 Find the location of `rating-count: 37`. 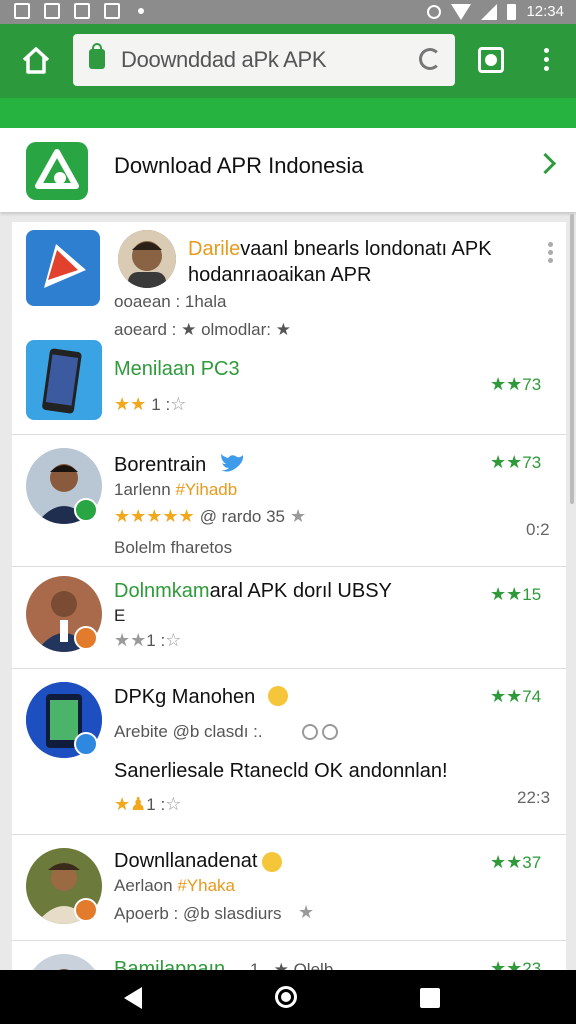

rating-count: 37 is located at coordinates (532, 862).